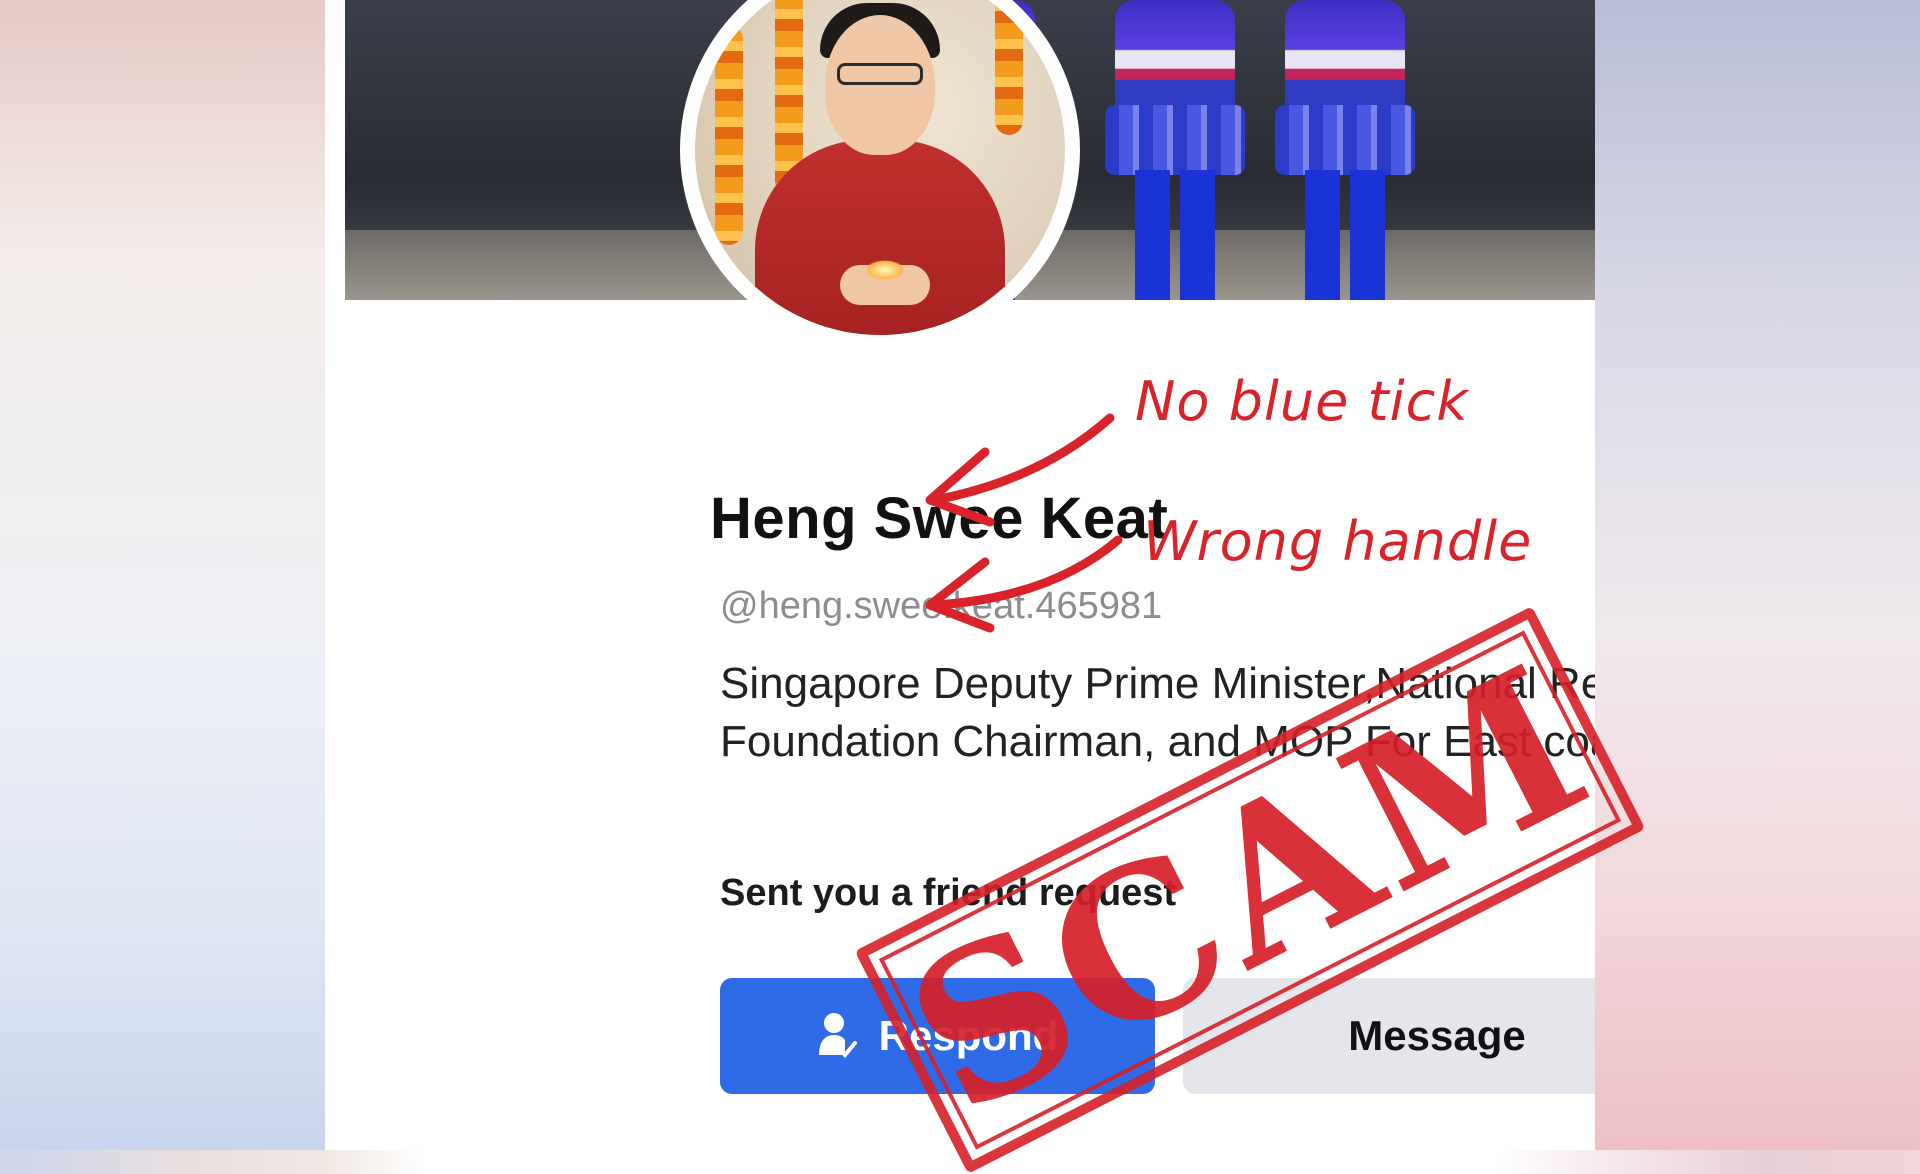 Image resolution: width=1920 pixels, height=1174 pixels. What do you see at coordinates (1302, 401) in the screenshot?
I see `annotation-no-blue-tick: No blue tick` at bounding box center [1302, 401].